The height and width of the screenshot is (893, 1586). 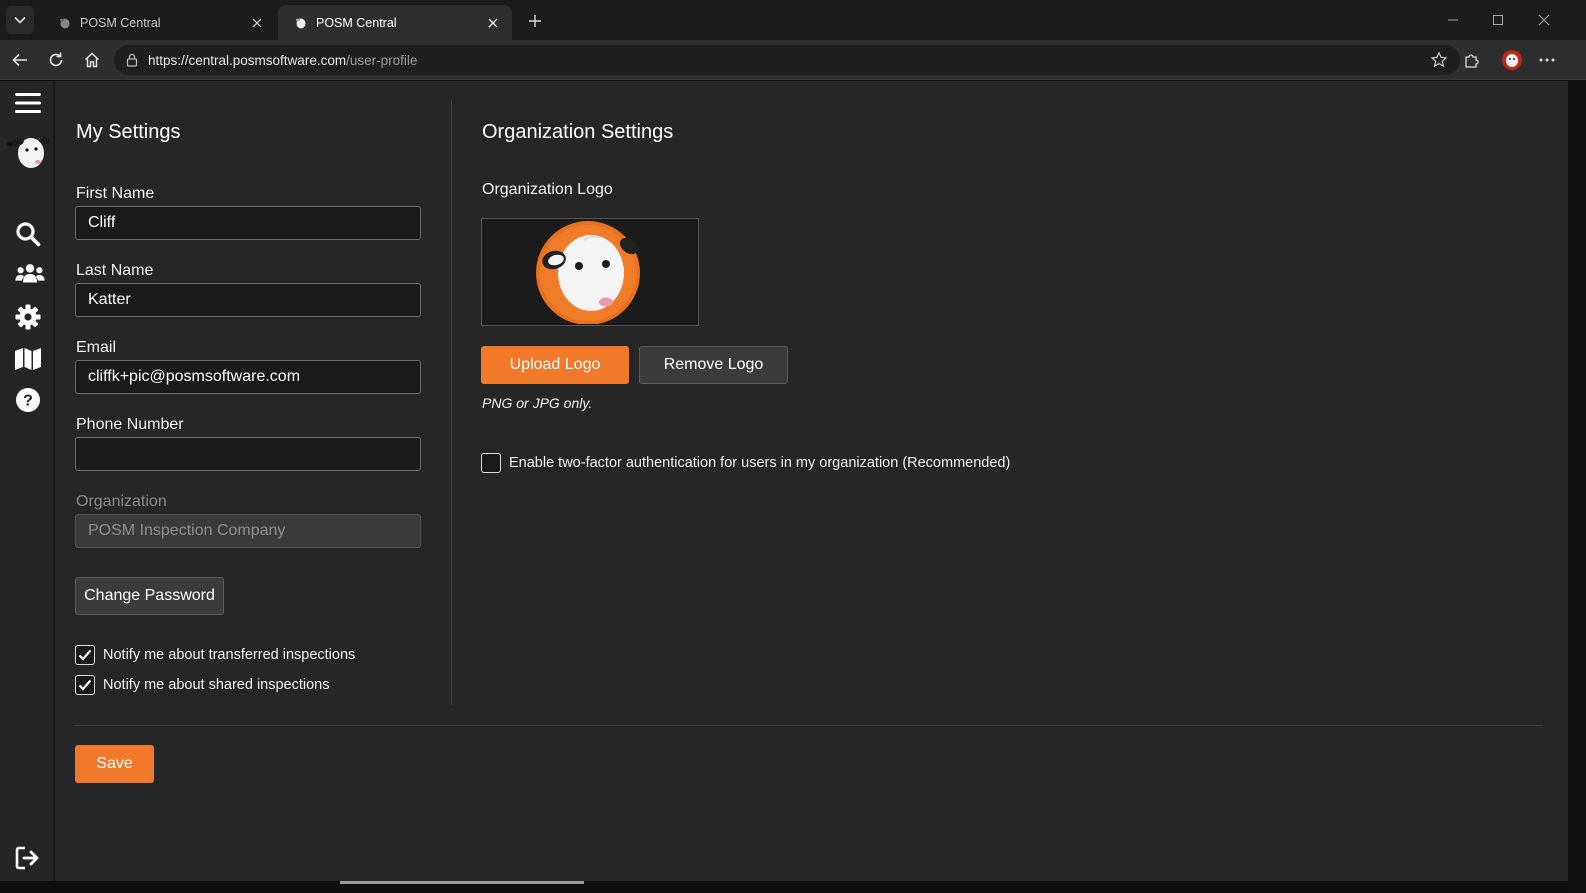 What do you see at coordinates (132, 60) in the screenshot?
I see `lock-icon` at bounding box center [132, 60].